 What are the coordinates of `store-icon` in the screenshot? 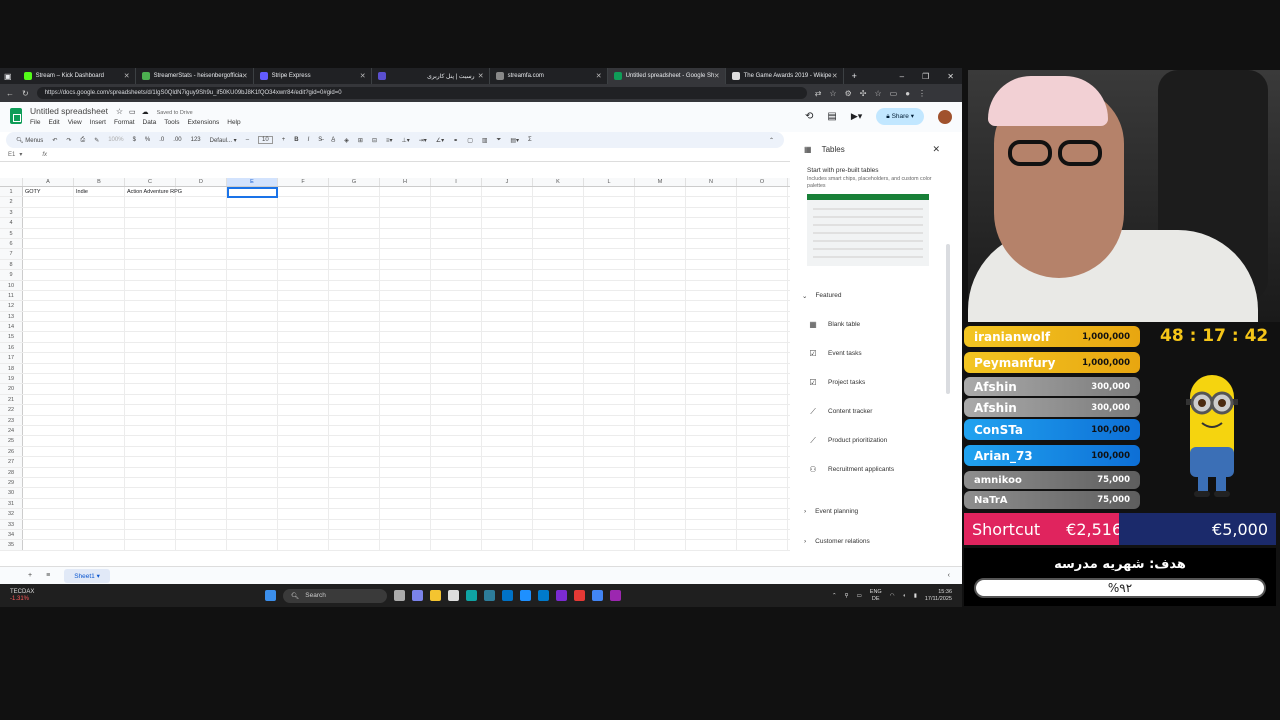 It's located at (453, 595).